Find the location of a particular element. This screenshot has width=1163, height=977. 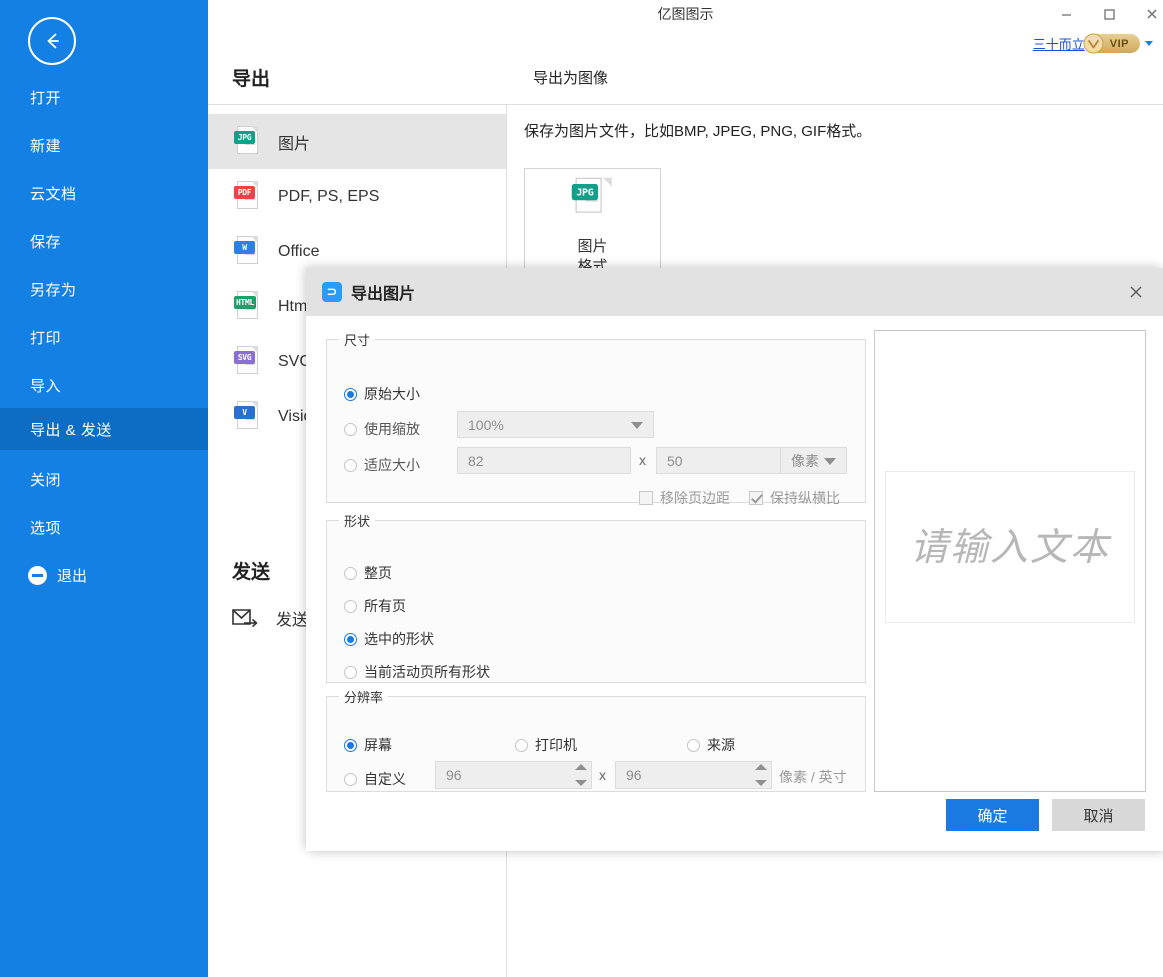

custom-dpi-y-input: 96 is located at coordinates (693, 775).